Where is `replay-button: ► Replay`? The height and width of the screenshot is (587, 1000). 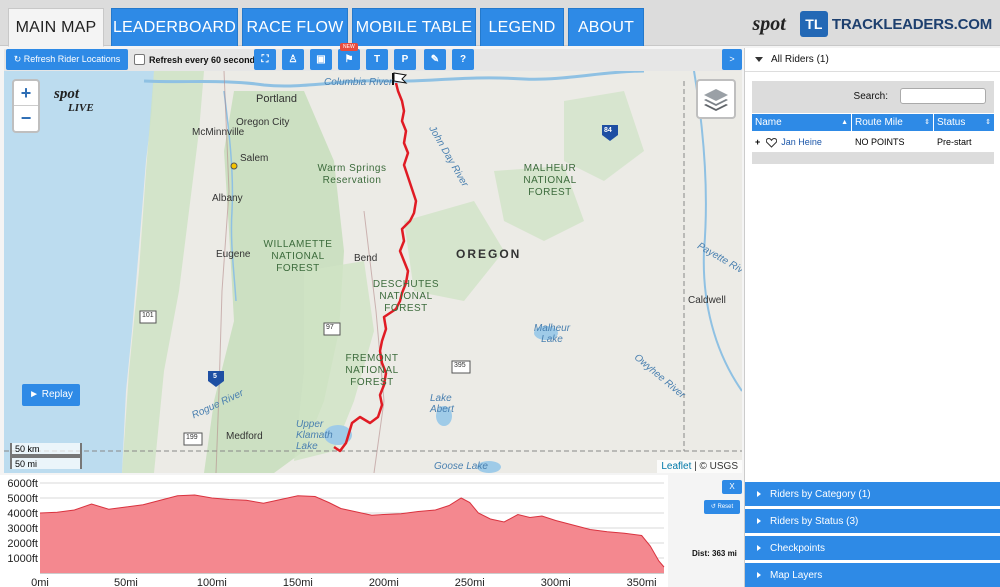 replay-button: ► Replay is located at coordinates (51, 395).